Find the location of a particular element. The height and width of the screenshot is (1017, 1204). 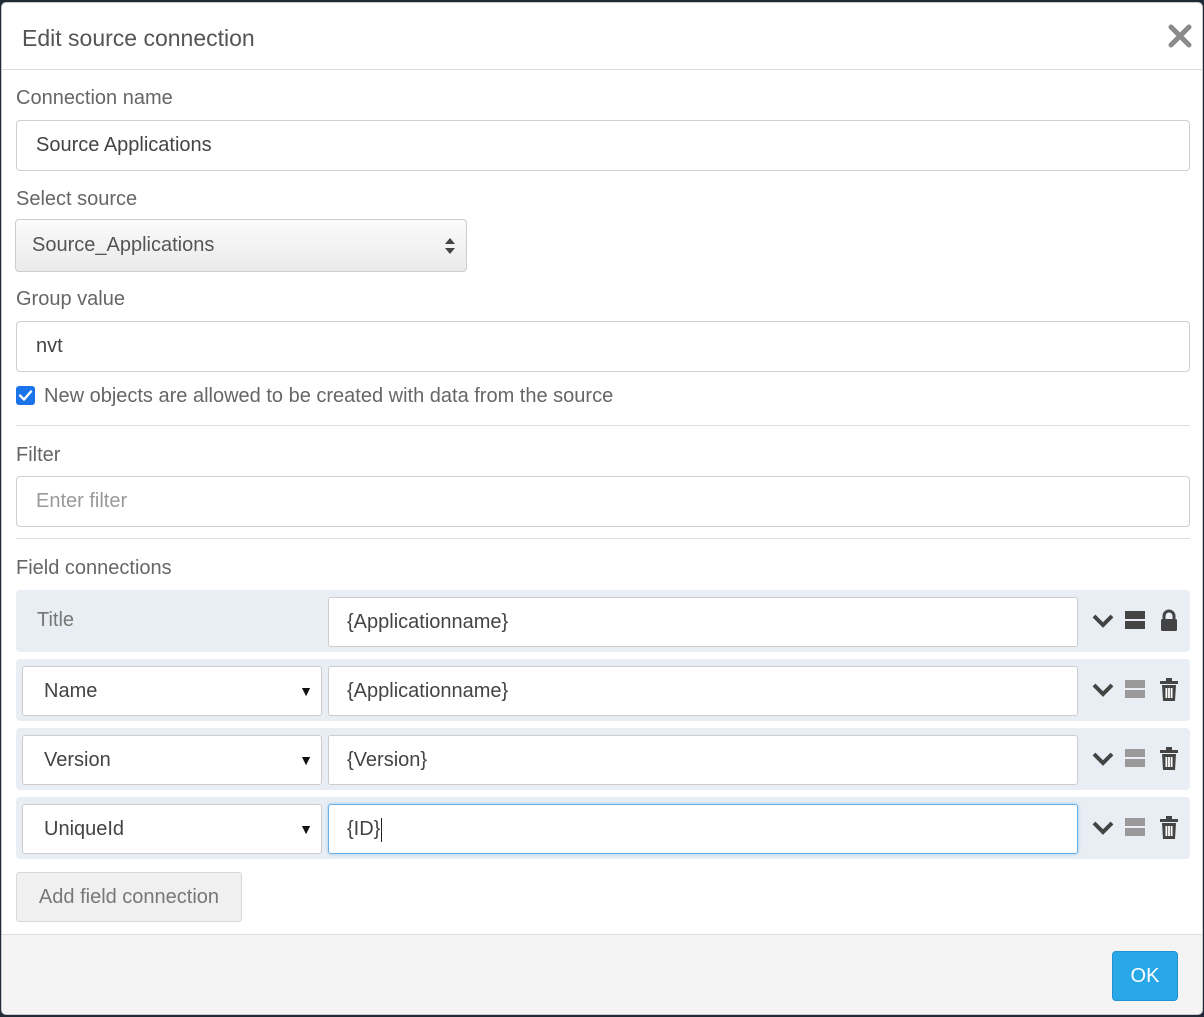

checkmark-icon is located at coordinates (25, 395).